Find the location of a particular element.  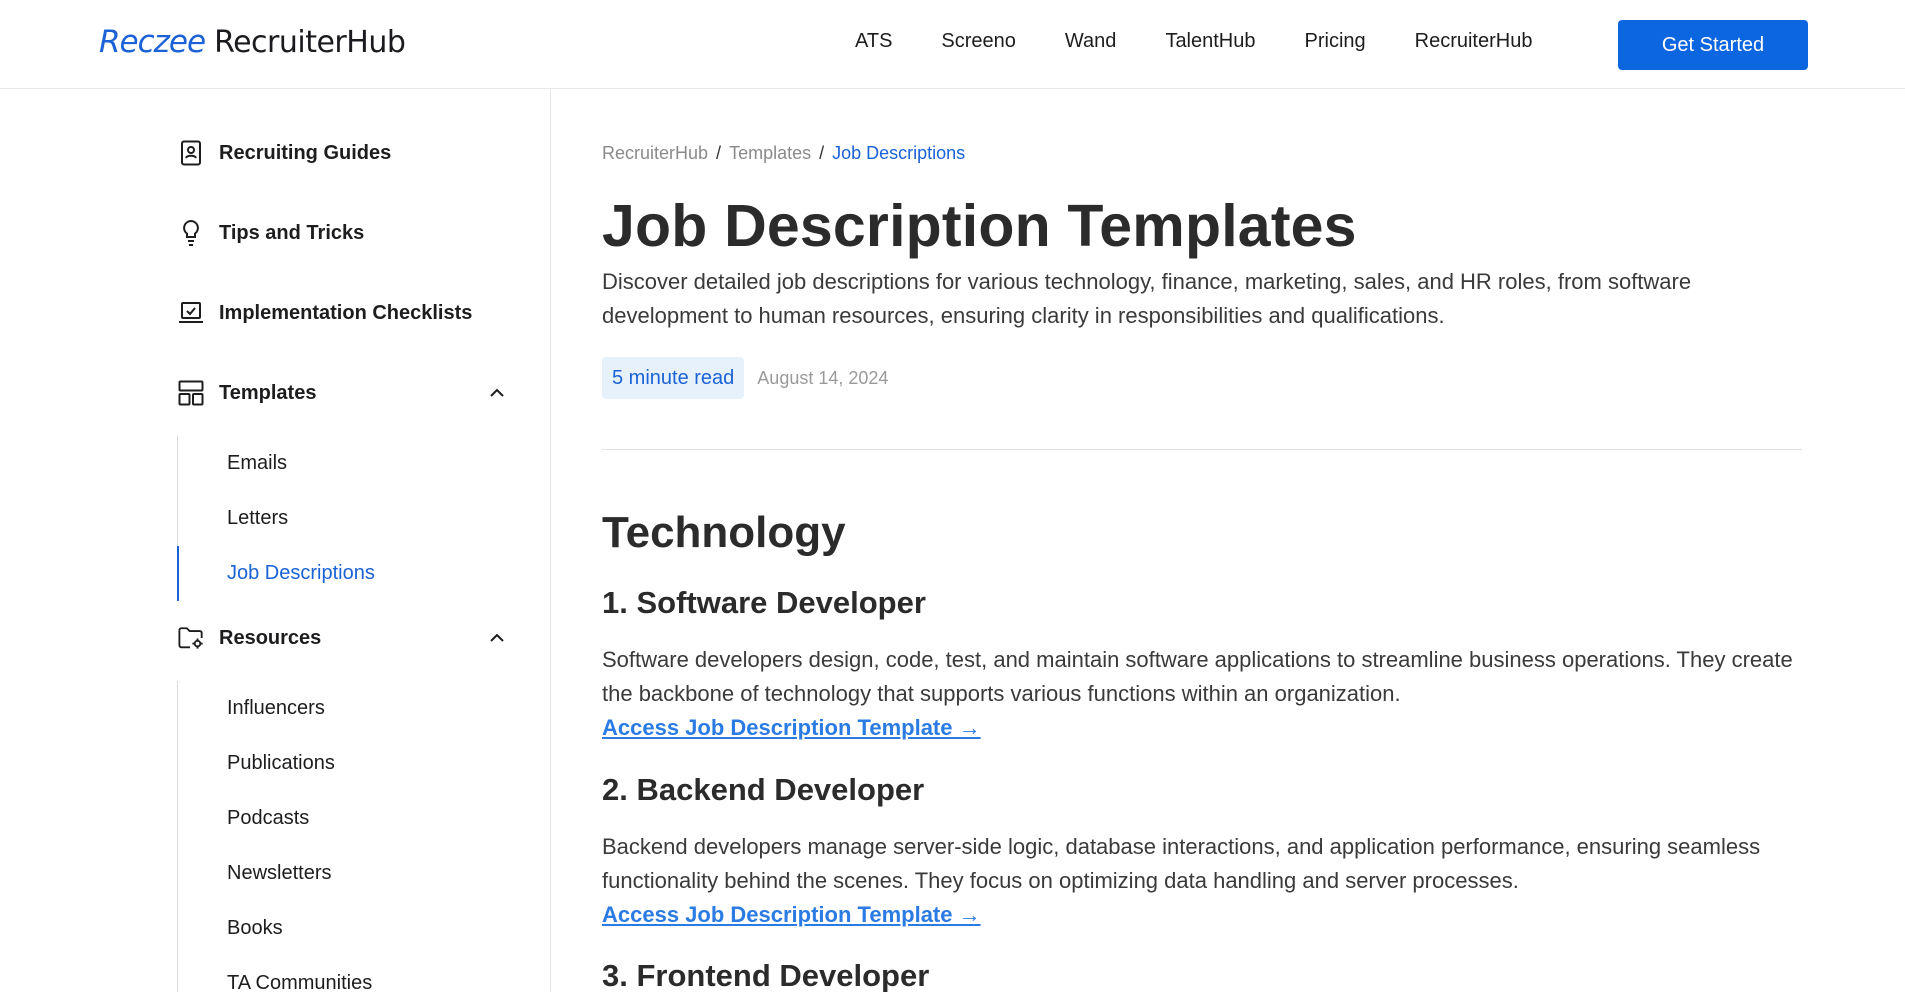

breadcrumb-recruiterhub: RecruiterHub is located at coordinates (655, 153).